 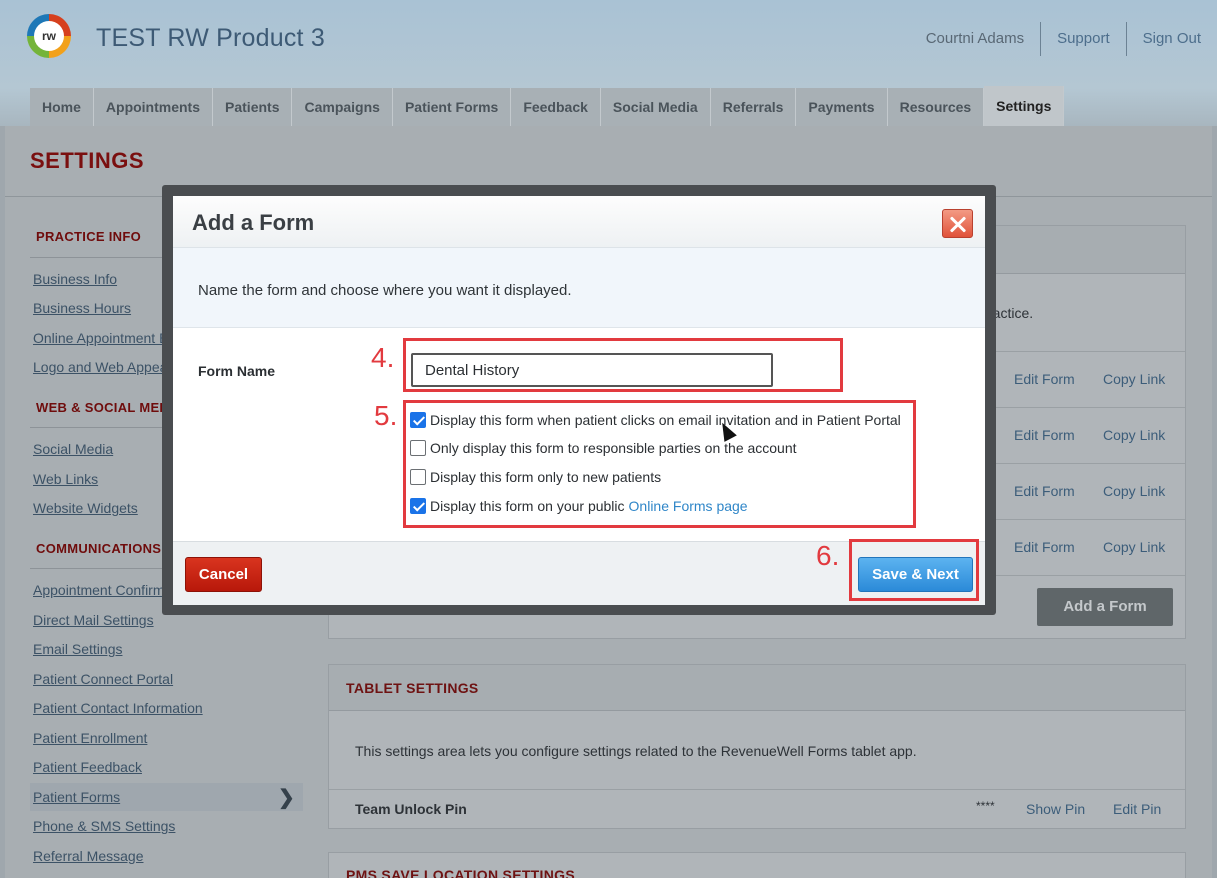 What do you see at coordinates (118, 708) in the screenshot?
I see `sidebar-item-patient-contact-information: Patient Contact Information` at bounding box center [118, 708].